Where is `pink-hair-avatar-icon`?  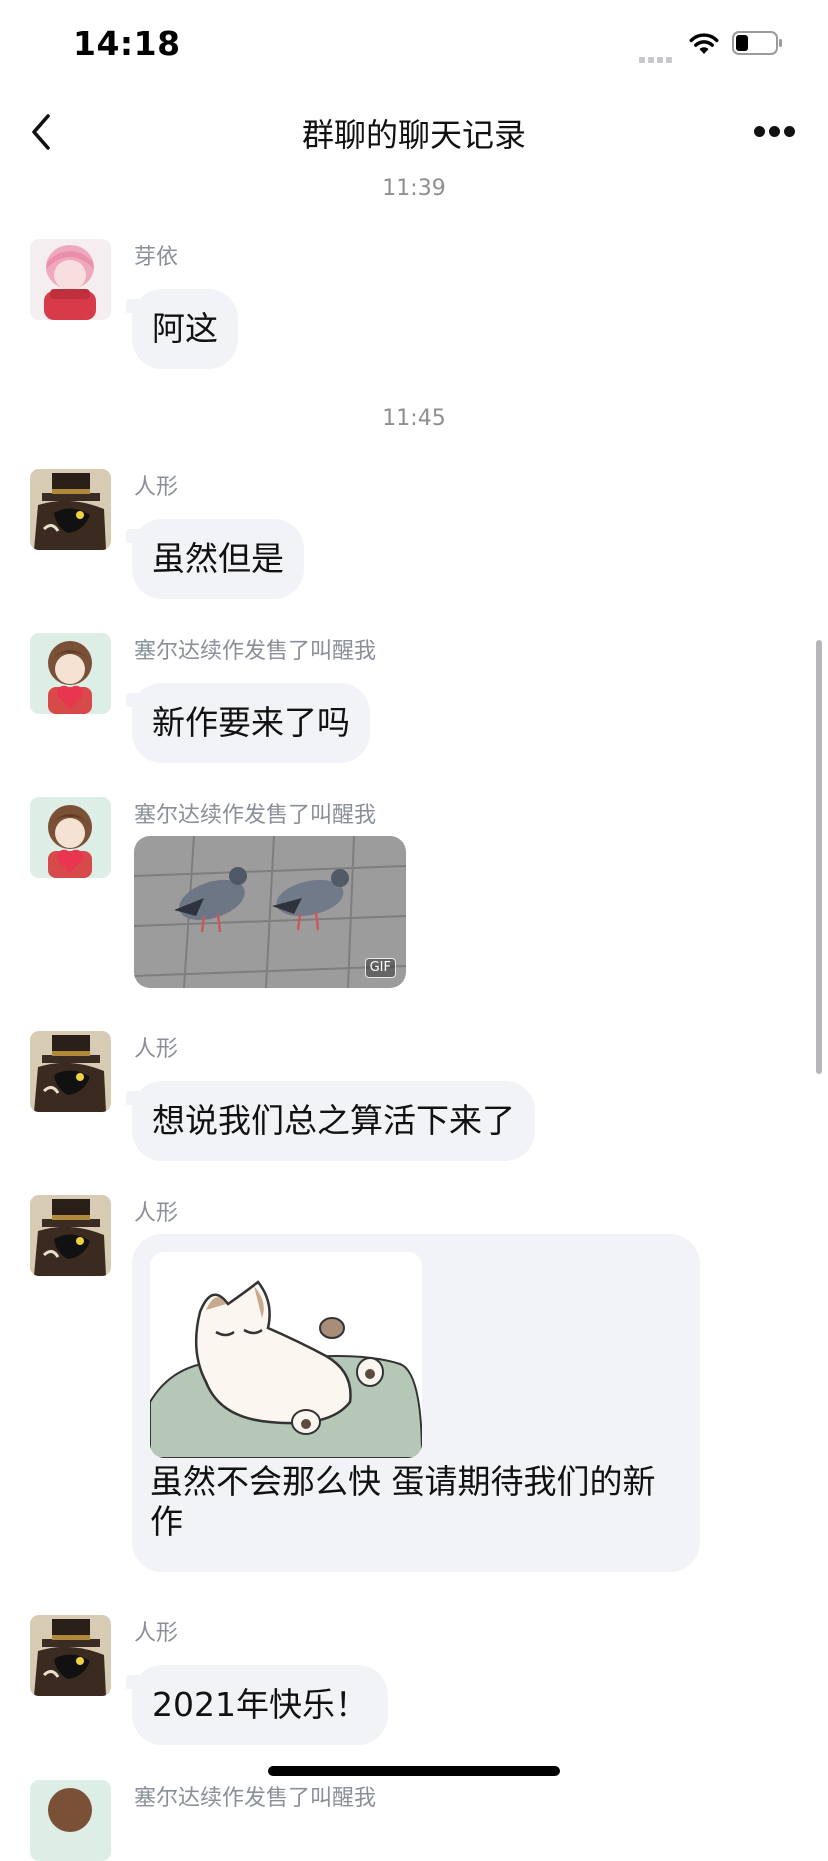 pink-hair-avatar-icon is located at coordinates (70, 279).